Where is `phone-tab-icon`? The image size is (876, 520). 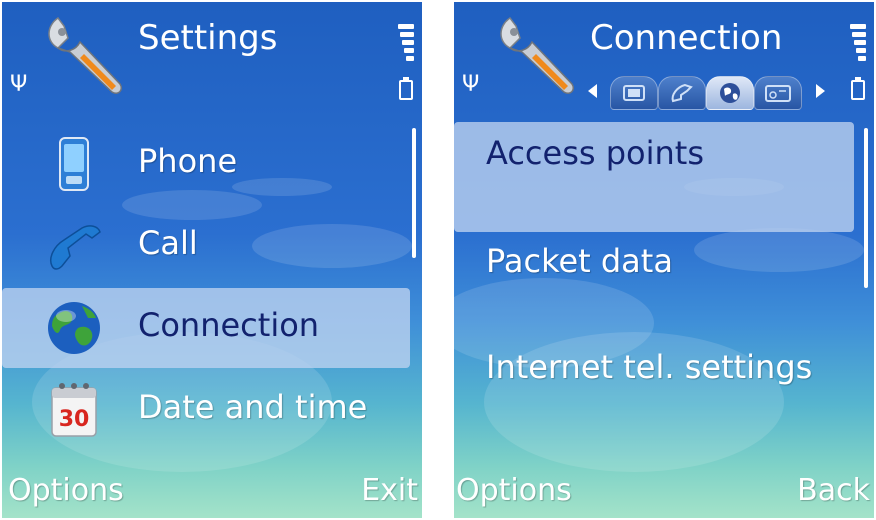 phone-tab-icon is located at coordinates (634, 93).